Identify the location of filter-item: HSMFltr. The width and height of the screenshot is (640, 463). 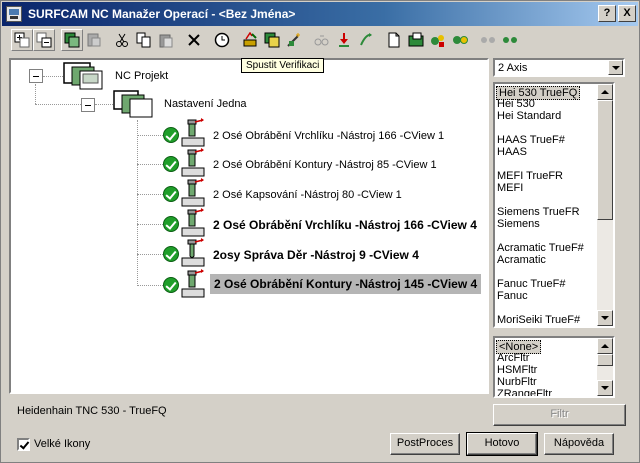
(517, 370).